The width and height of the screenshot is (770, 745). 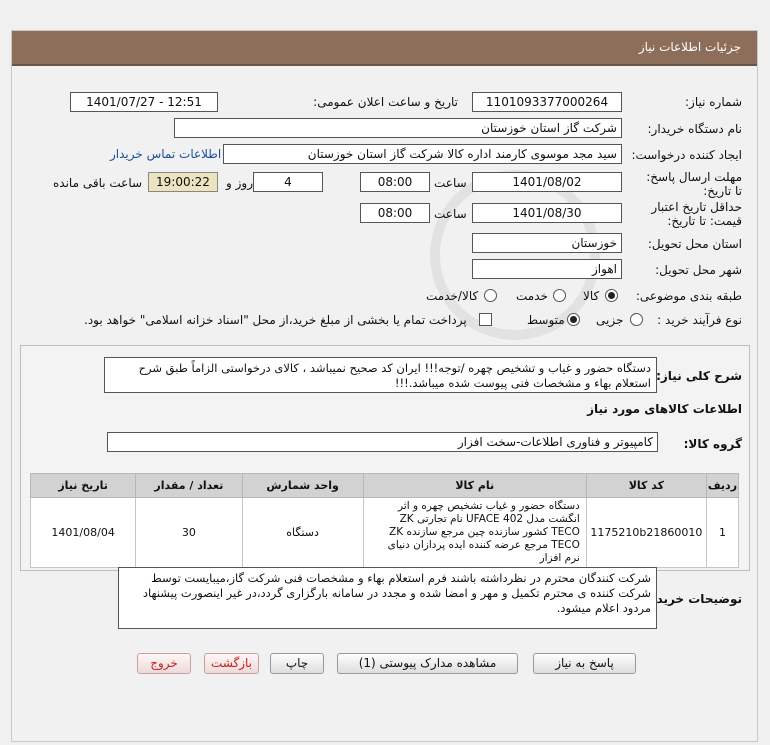 What do you see at coordinates (398, 128) in the screenshot?
I see `buyer-org-field: شرکت گاز استان خوزستان` at bounding box center [398, 128].